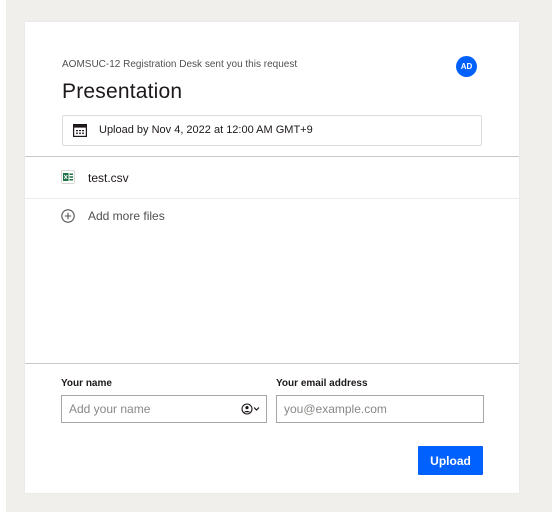 This screenshot has width=552, height=512. What do you see at coordinates (86, 383) in the screenshot?
I see `name-label: Your name` at bounding box center [86, 383].